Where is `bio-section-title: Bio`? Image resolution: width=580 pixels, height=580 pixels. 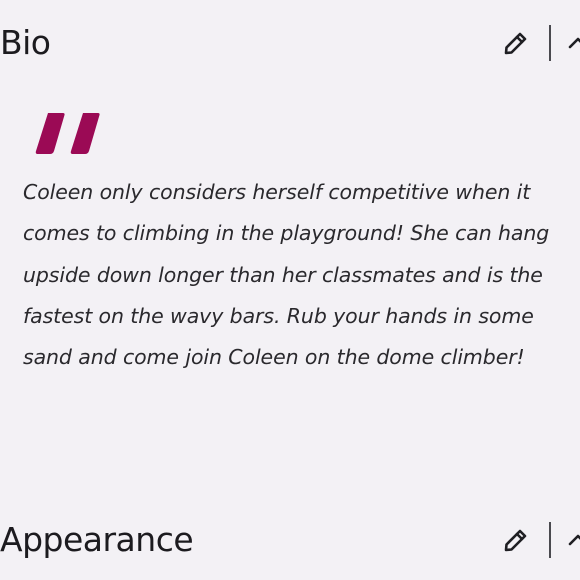 bio-section-title: Bio is located at coordinates (25, 42).